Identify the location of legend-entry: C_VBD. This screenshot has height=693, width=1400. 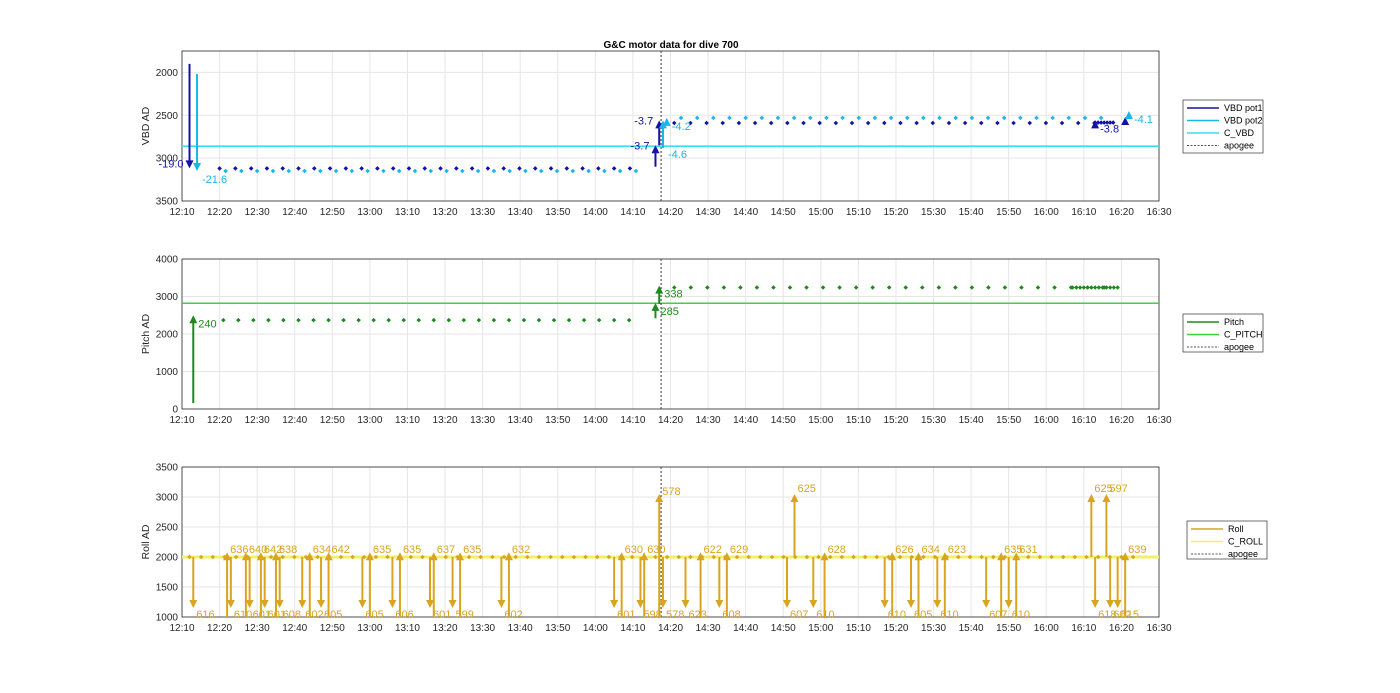
(1239, 133).